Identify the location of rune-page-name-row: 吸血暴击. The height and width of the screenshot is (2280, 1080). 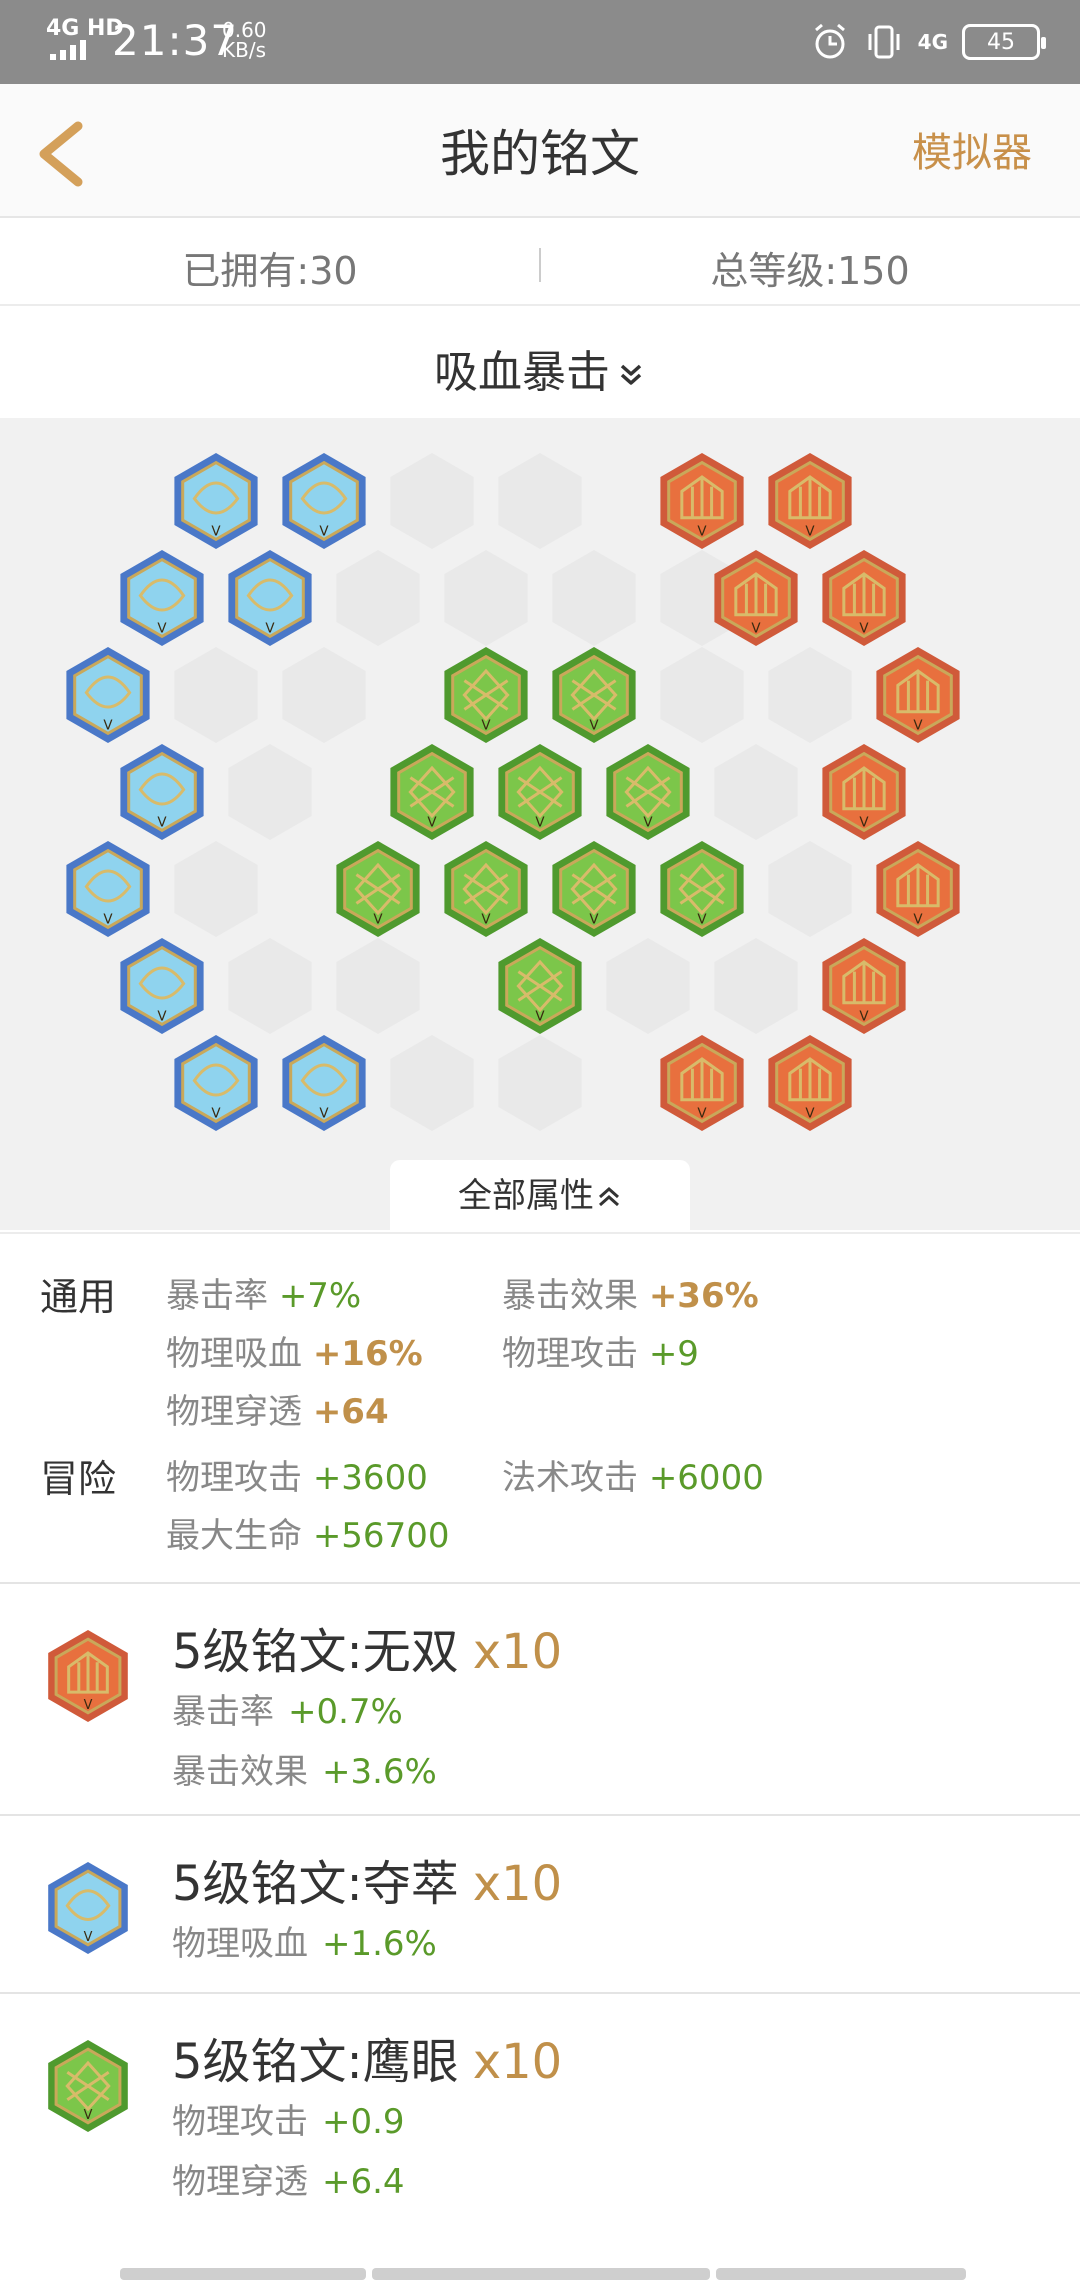
(540, 368).